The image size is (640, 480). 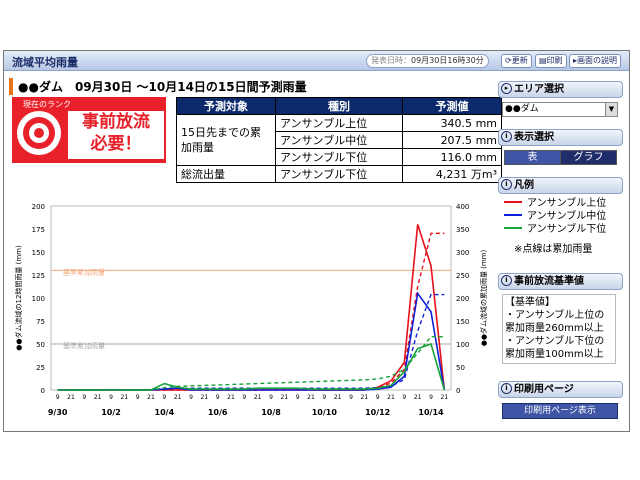 What do you see at coordinates (39, 133) in the screenshot?
I see `target-icon` at bounding box center [39, 133].